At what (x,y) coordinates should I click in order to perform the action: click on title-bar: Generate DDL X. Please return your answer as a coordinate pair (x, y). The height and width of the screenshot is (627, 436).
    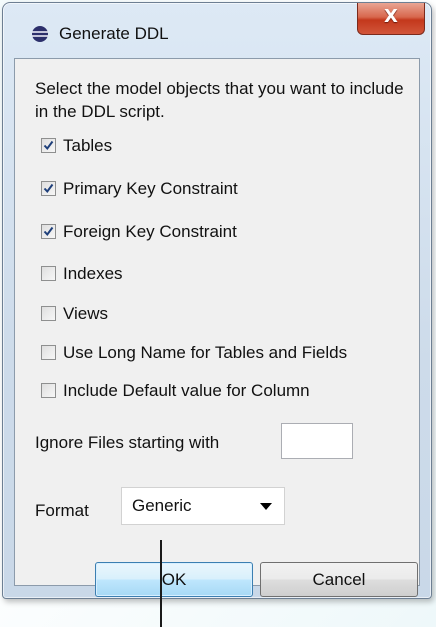
    Looking at the image, I should click on (217, 31).